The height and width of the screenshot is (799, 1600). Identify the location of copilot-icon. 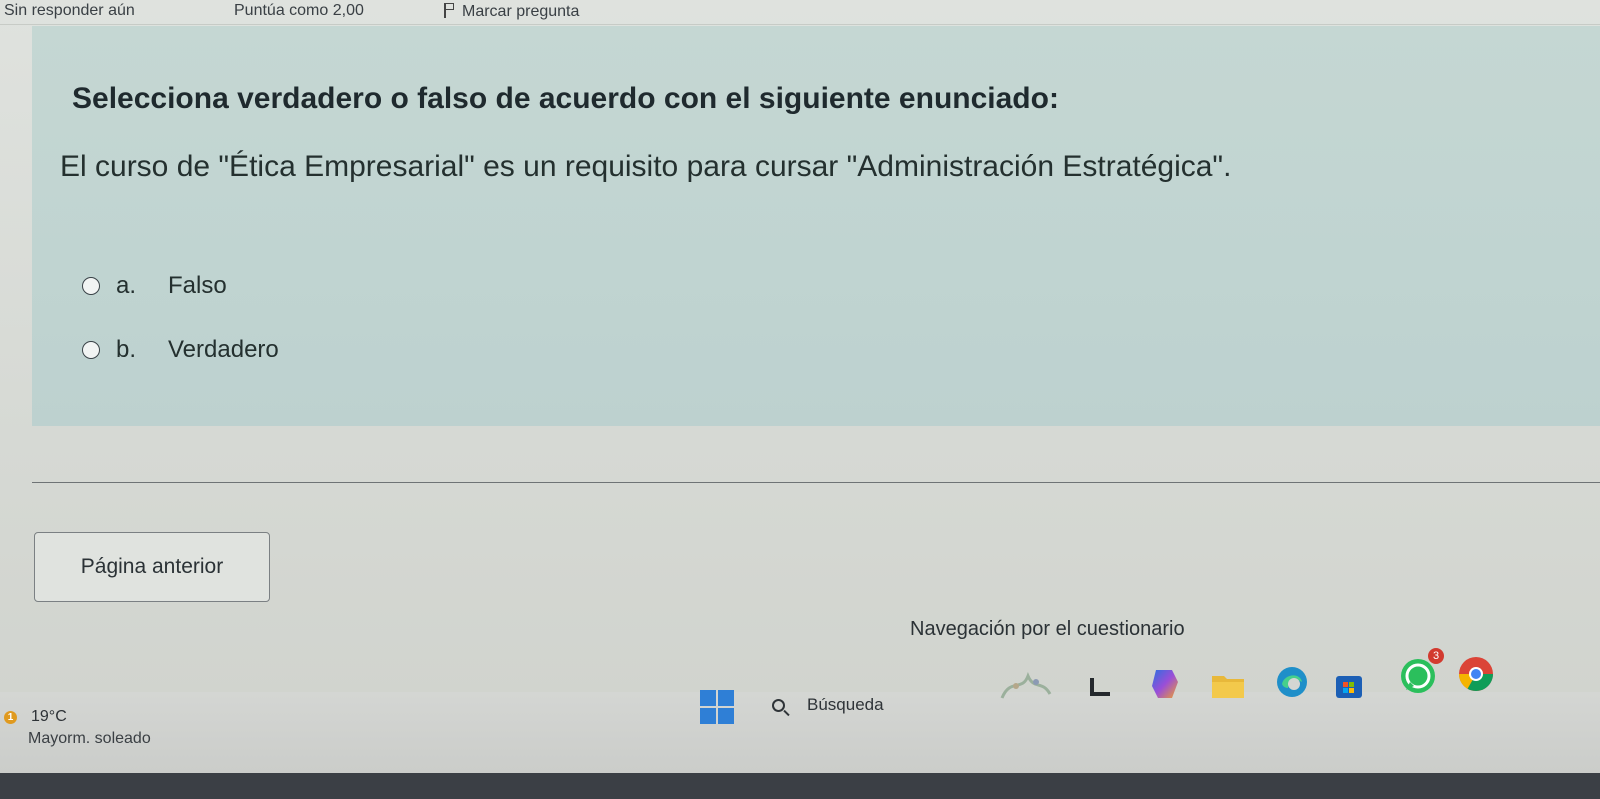
(1166, 684).